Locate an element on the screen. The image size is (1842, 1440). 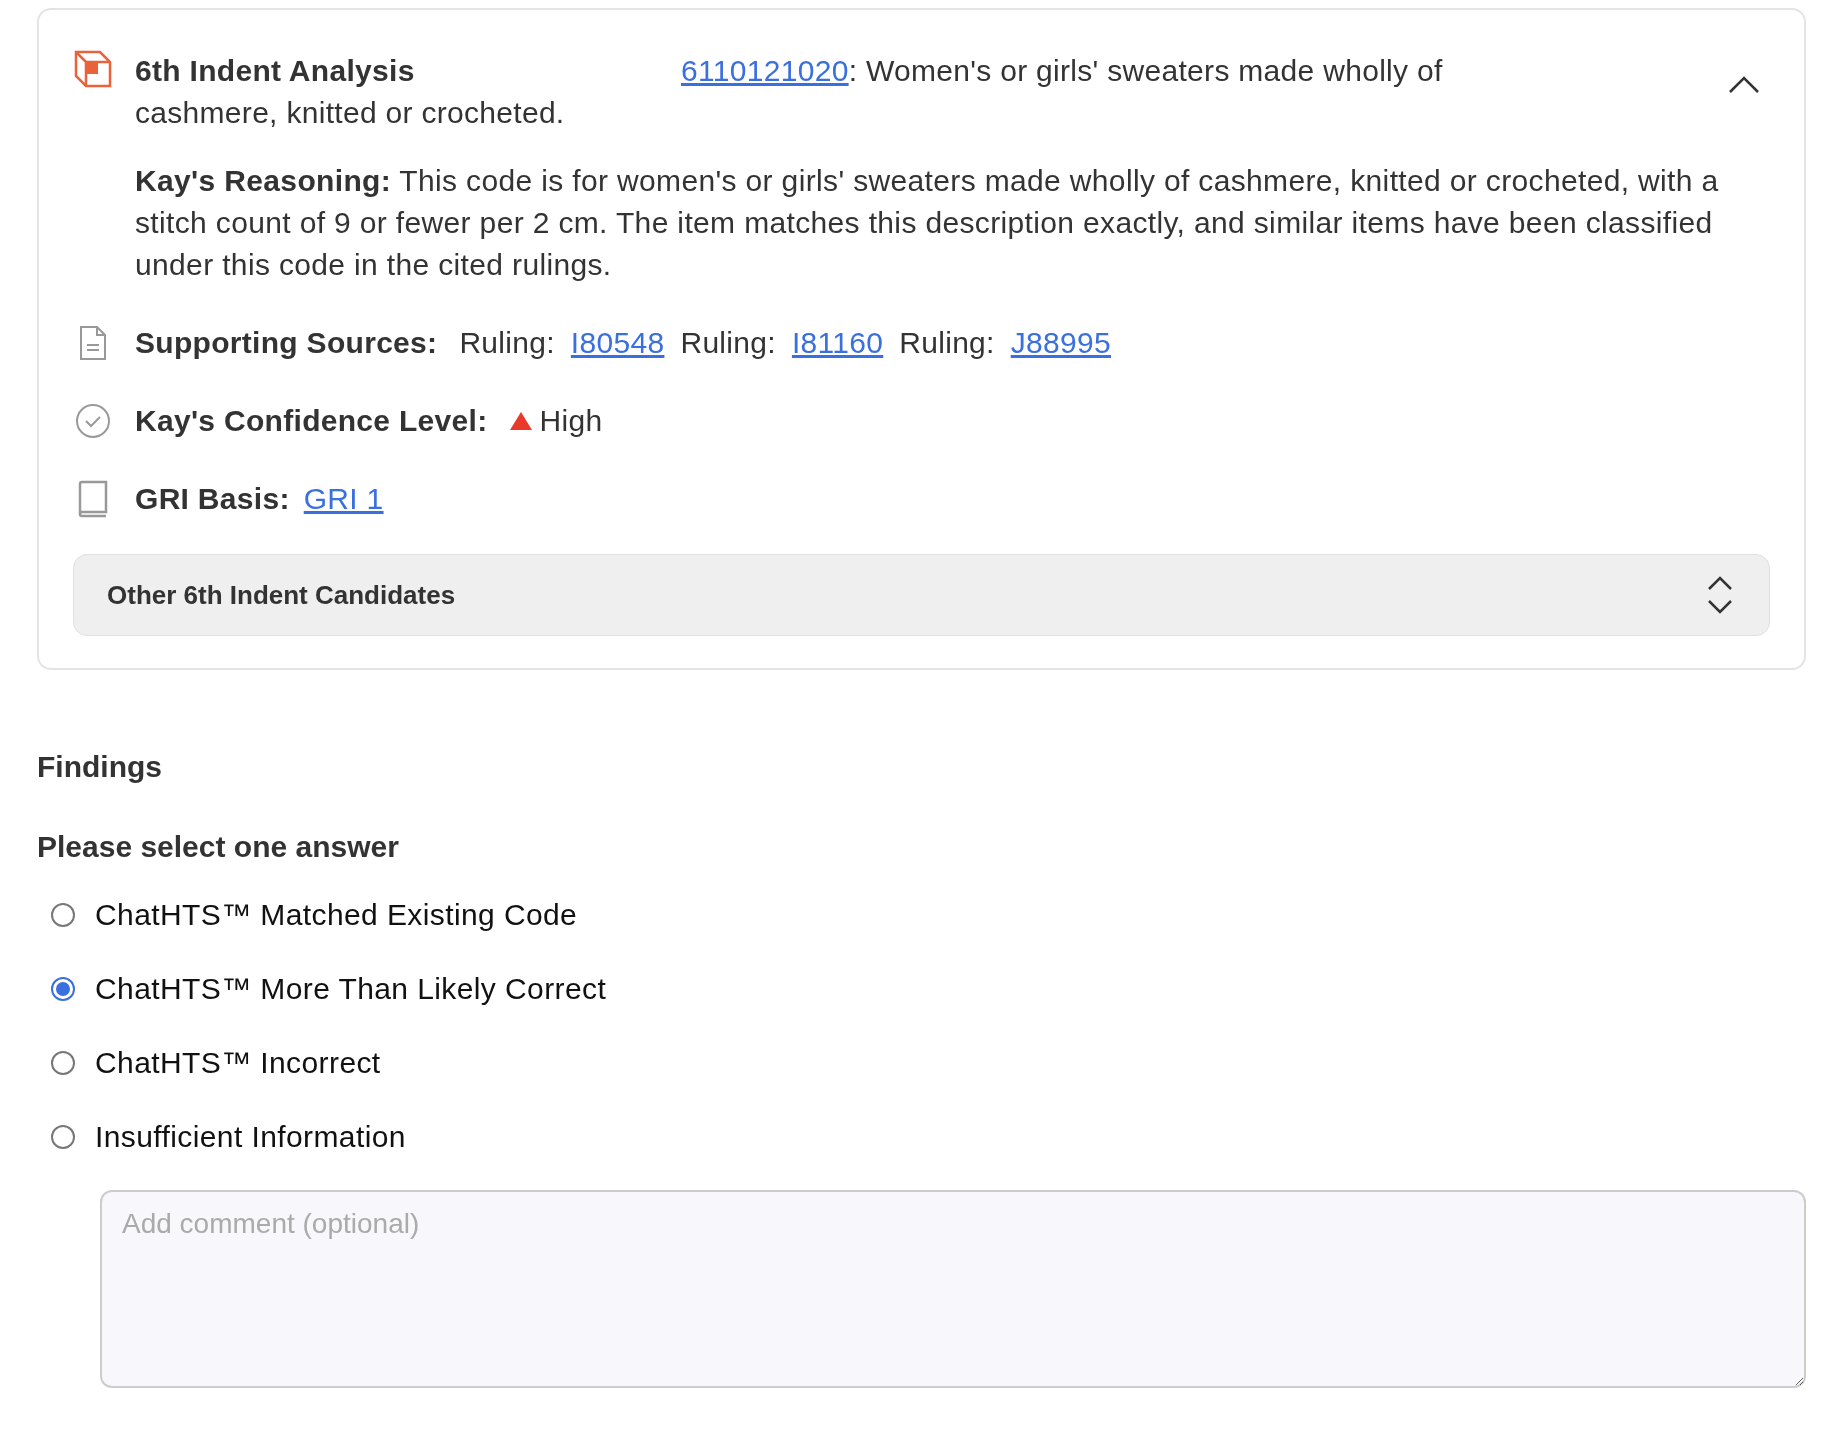
check-circle-icon is located at coordinates (93, 421).